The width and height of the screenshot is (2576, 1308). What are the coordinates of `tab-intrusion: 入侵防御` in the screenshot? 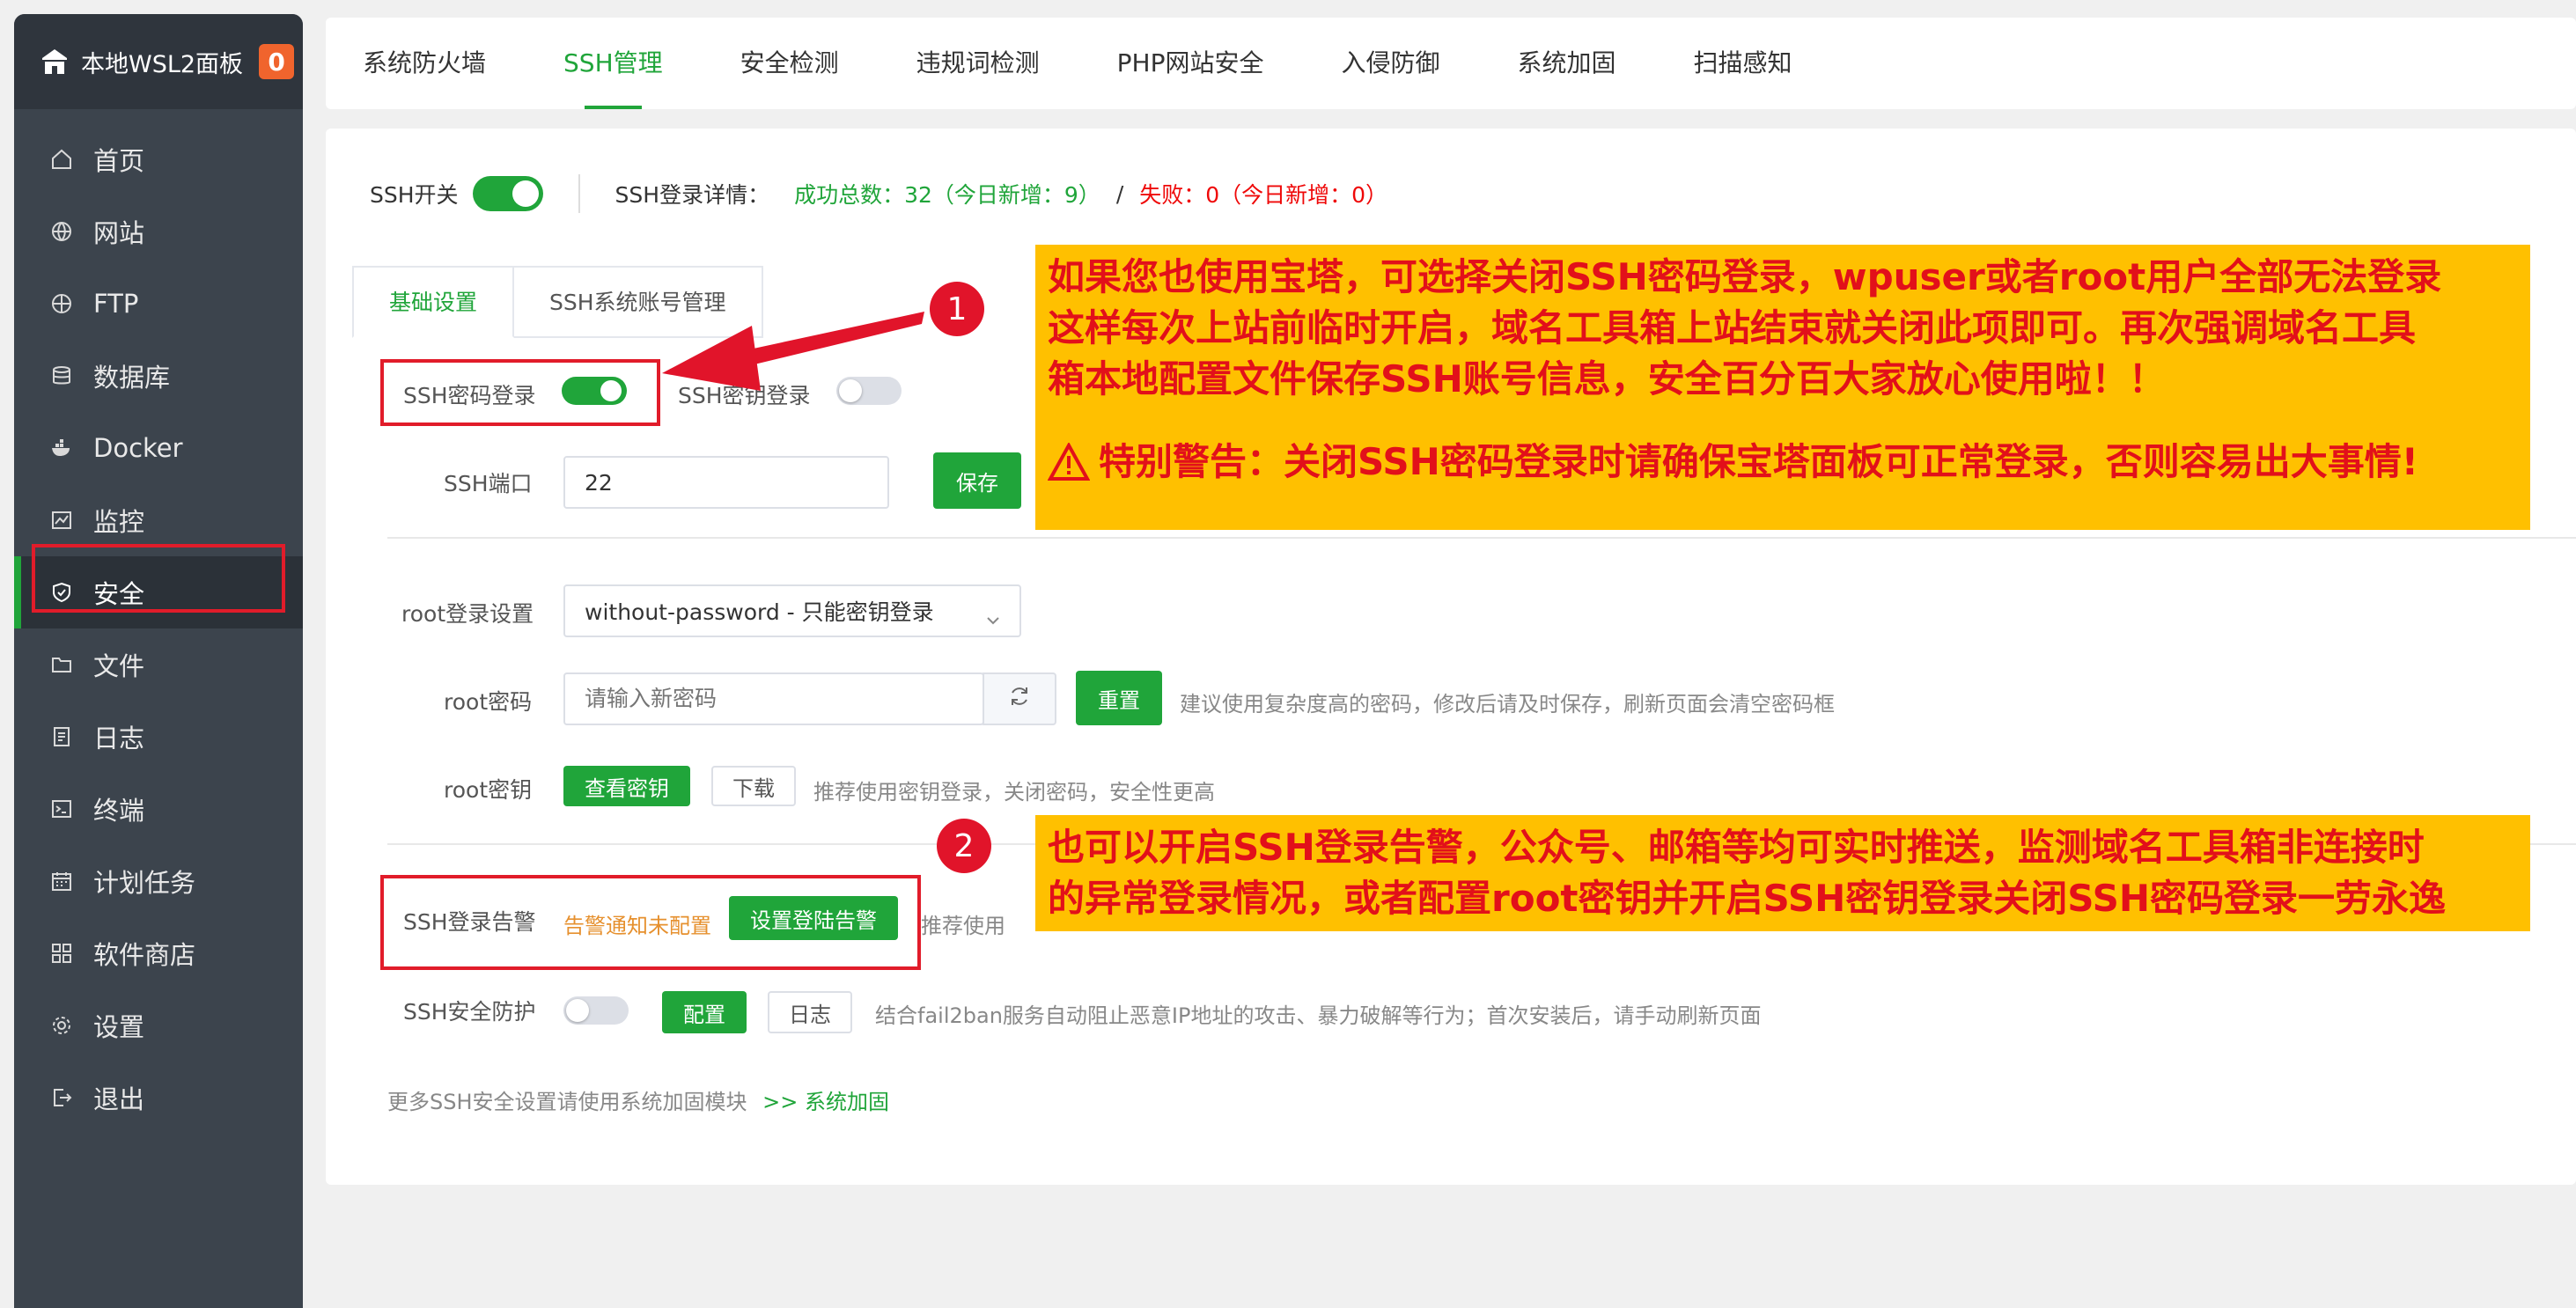 It's located at (1390, 63).